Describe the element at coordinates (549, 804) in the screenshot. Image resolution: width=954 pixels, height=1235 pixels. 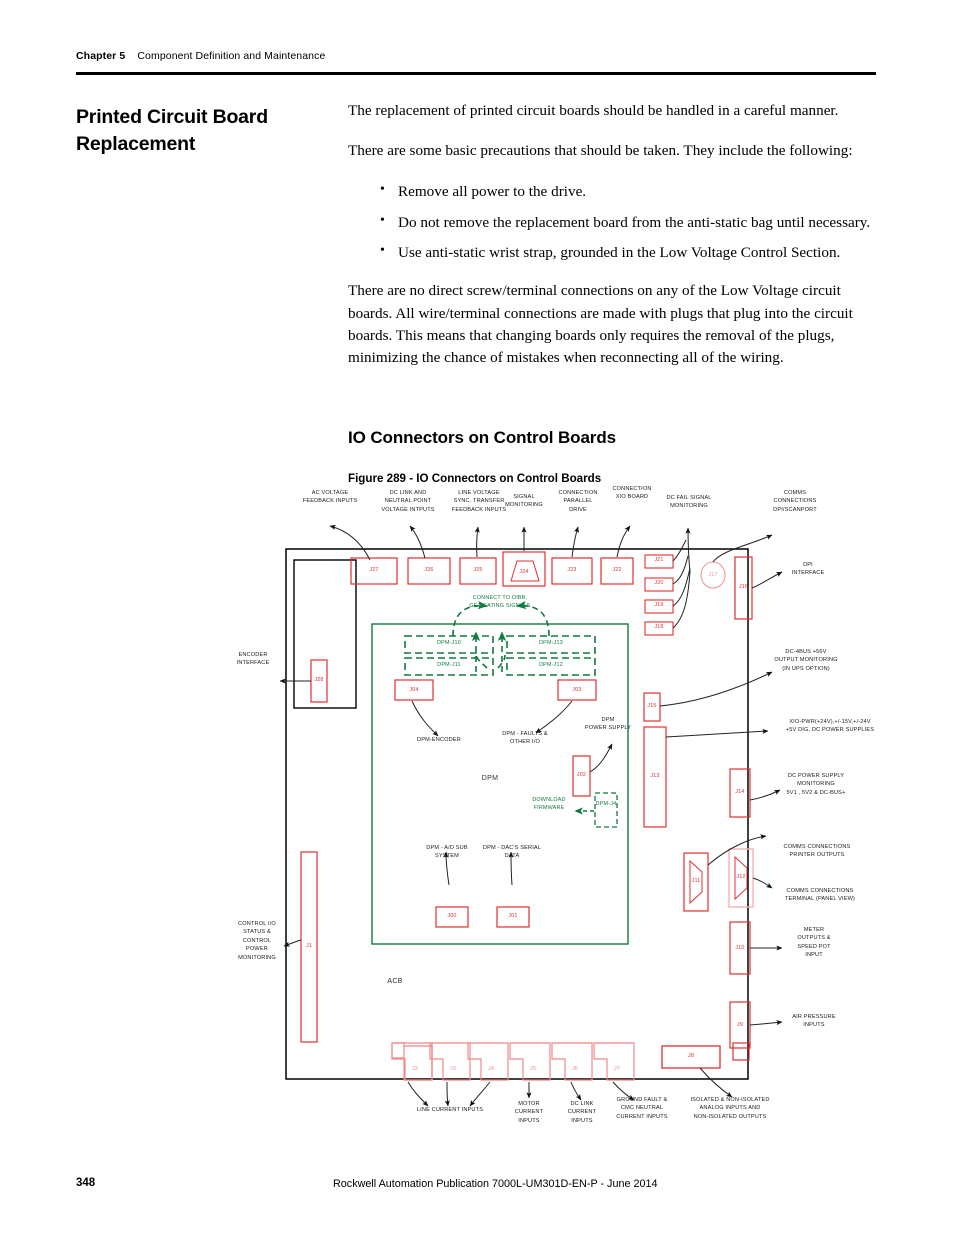
I see `annotation-download-firmware: DOWNLOAD FIRMWARE` at that location.